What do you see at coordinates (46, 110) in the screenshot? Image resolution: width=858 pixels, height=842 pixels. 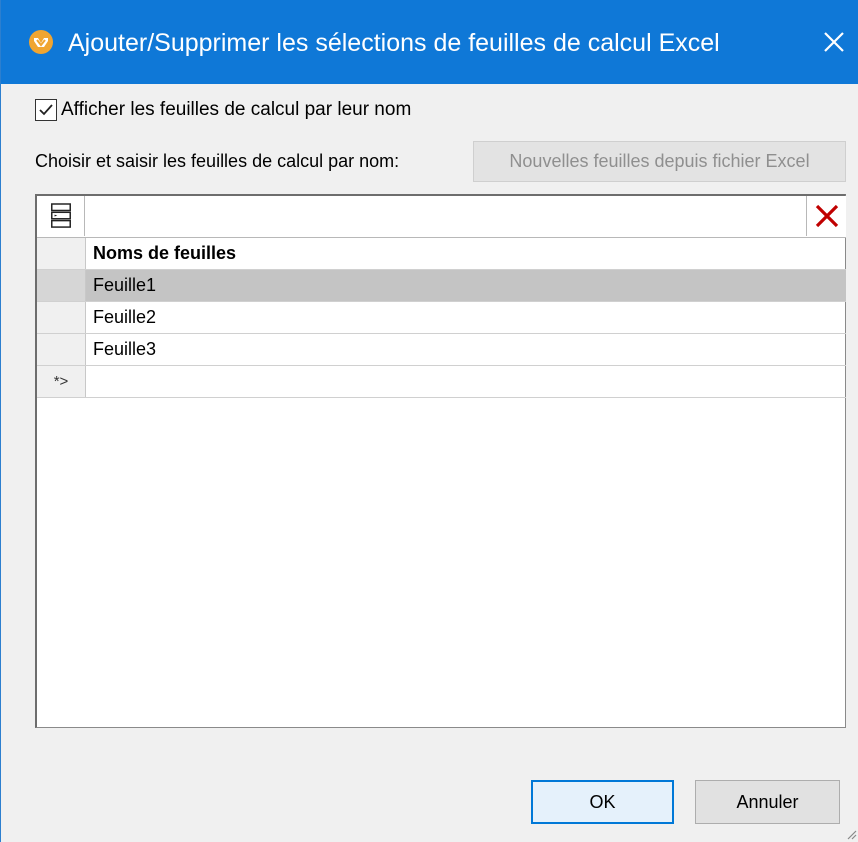 I see `show-by-name-checkbox` at bounding box center [46, 110].